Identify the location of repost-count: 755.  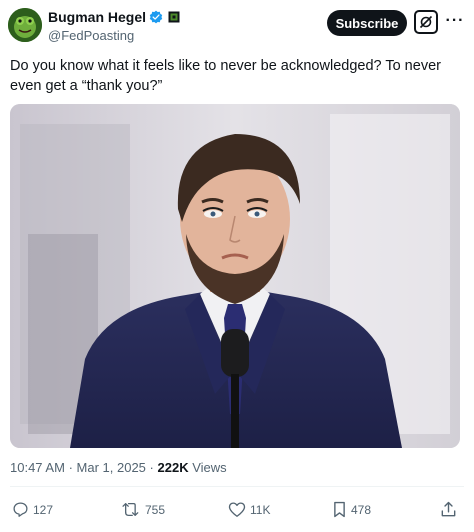
(155, 509).